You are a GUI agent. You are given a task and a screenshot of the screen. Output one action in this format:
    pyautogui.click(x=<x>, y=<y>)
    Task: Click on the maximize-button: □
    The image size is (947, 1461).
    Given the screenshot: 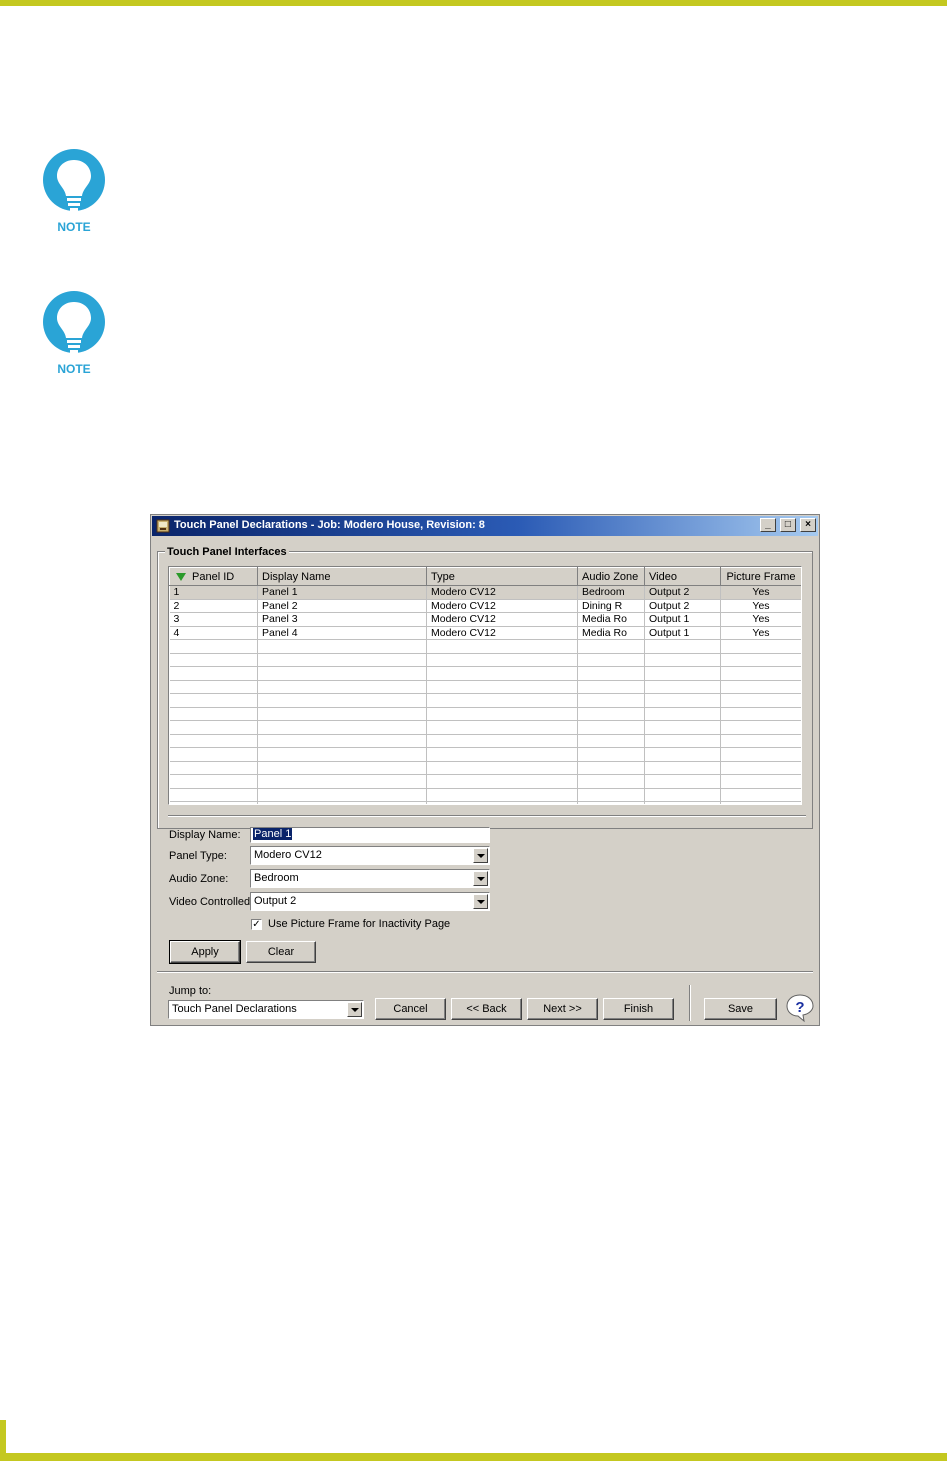 What is the action you would take?
    pyautogui.click(x=787, y=525)
    